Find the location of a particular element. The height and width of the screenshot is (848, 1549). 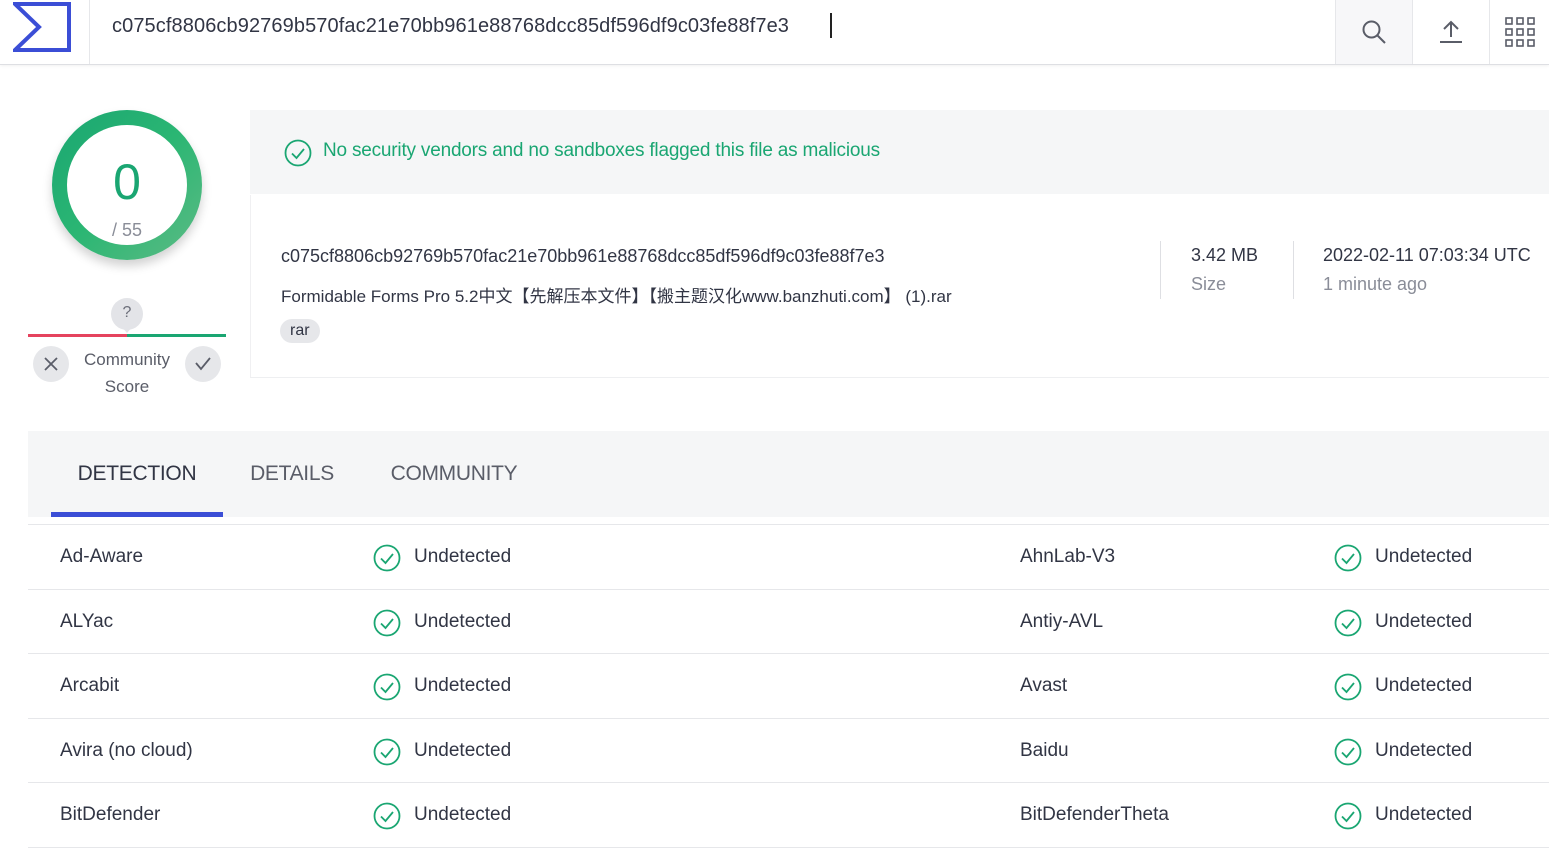

vendor-name: BitDefender is located at coordinates (110, 814).